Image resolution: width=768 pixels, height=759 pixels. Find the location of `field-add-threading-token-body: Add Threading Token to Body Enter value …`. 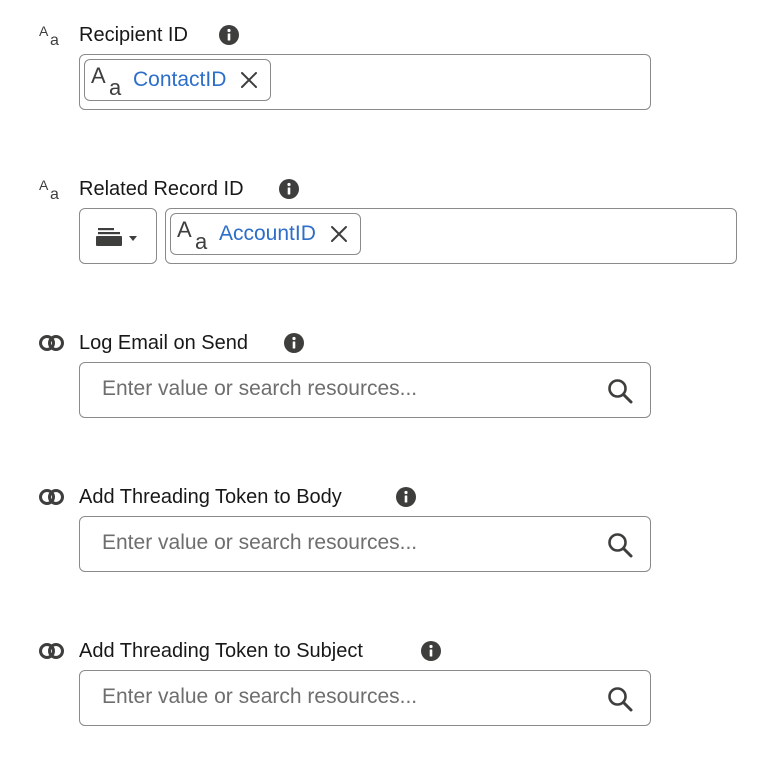

field-add-threading-token-body: Add Threading Token to Body Enter value … is located at coordinates (384, 529).